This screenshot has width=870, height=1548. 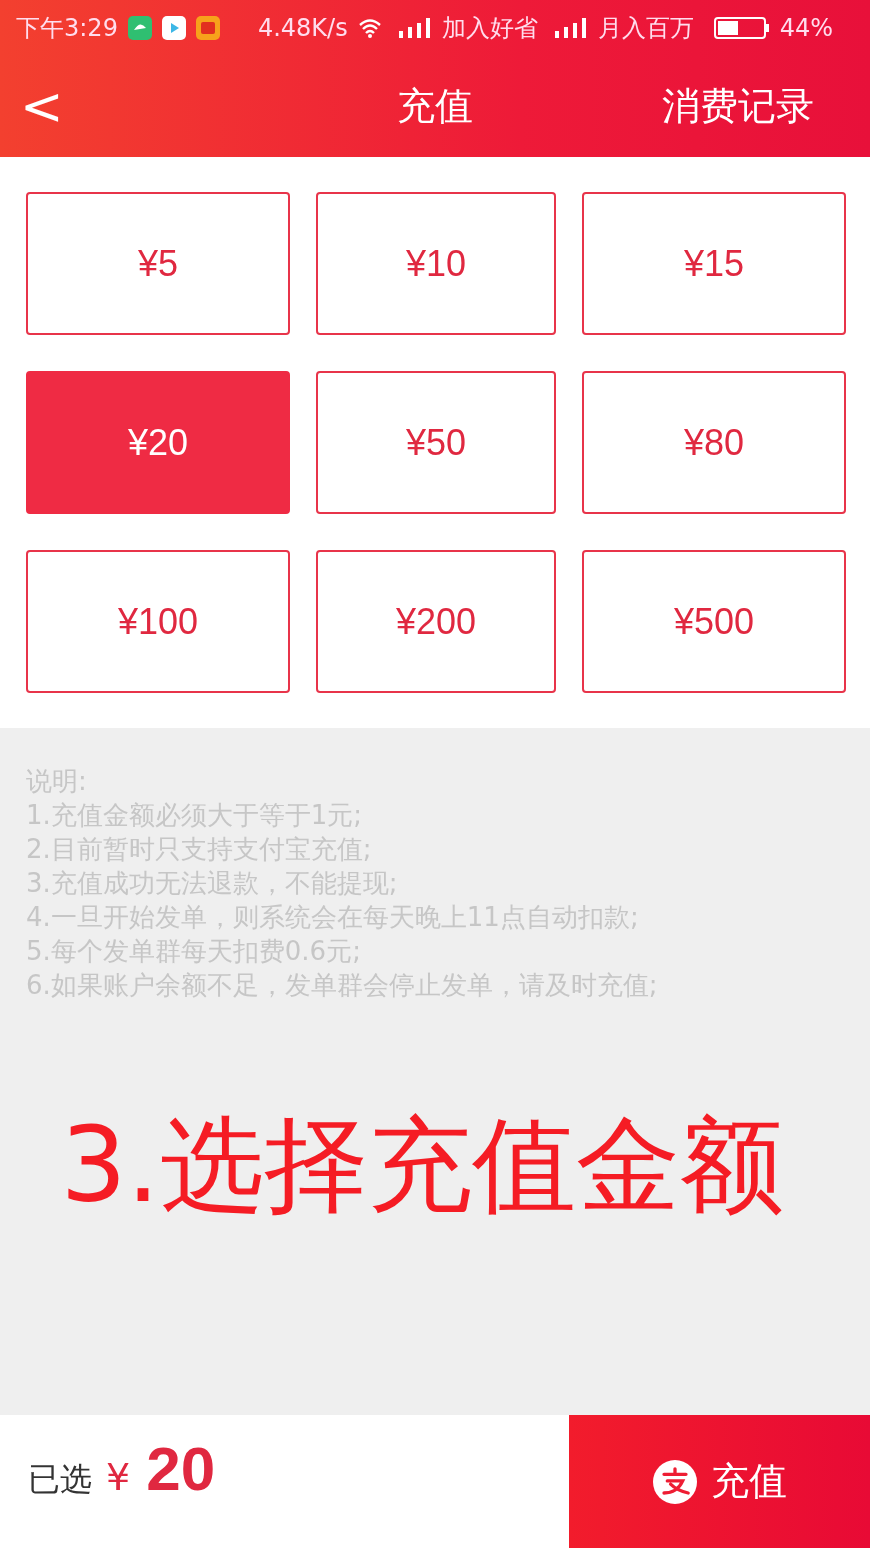 I want to click on history-link: 消费记录, so click(x=738, y=106).